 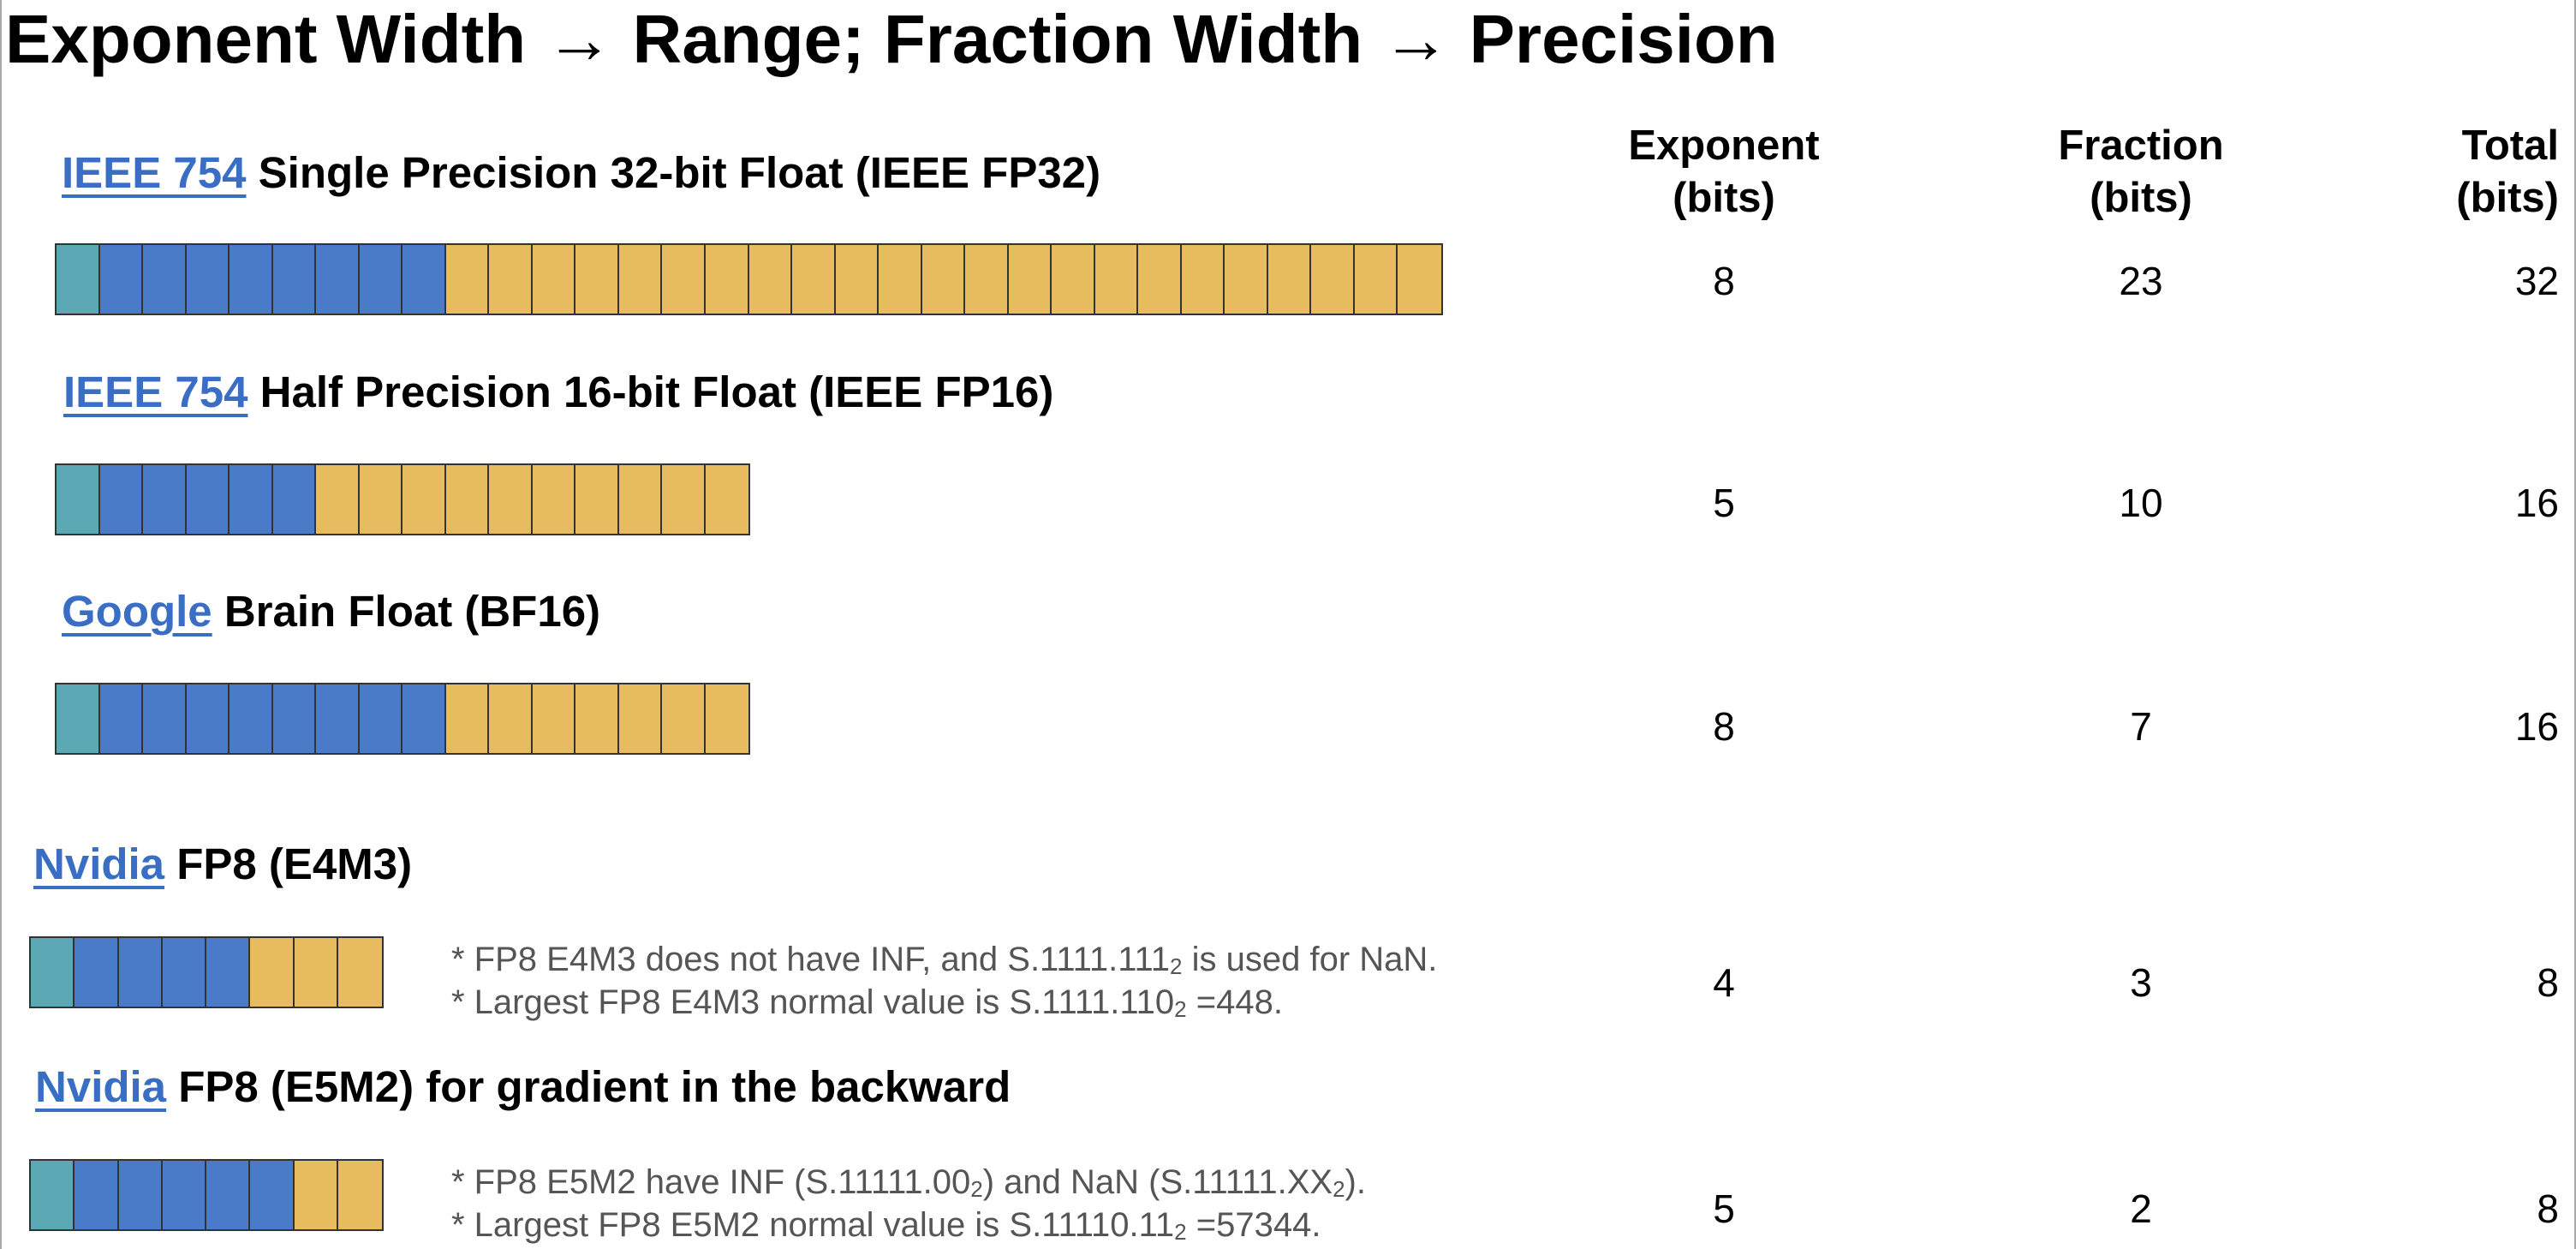 I want to click on format-name-text: FP8 (E5M2) for gradient in the backward, so click(x=588, y=1086).